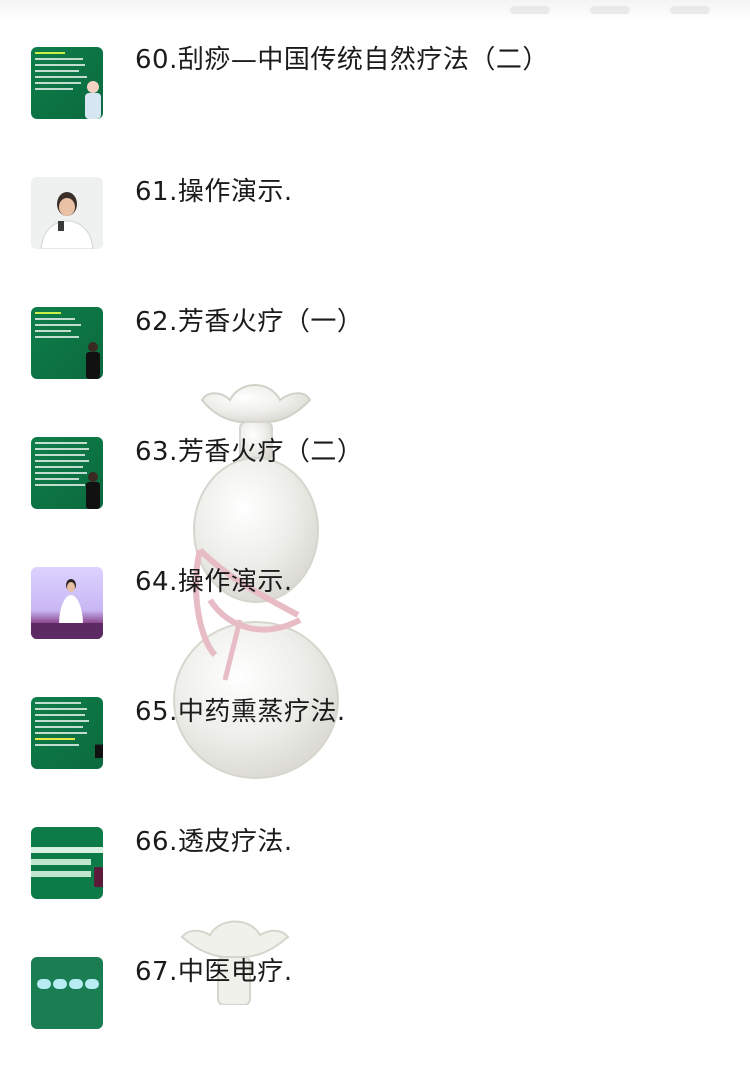  I want to click on lesson-title: 65.中药熏蒸疗法., so click(240, 712).